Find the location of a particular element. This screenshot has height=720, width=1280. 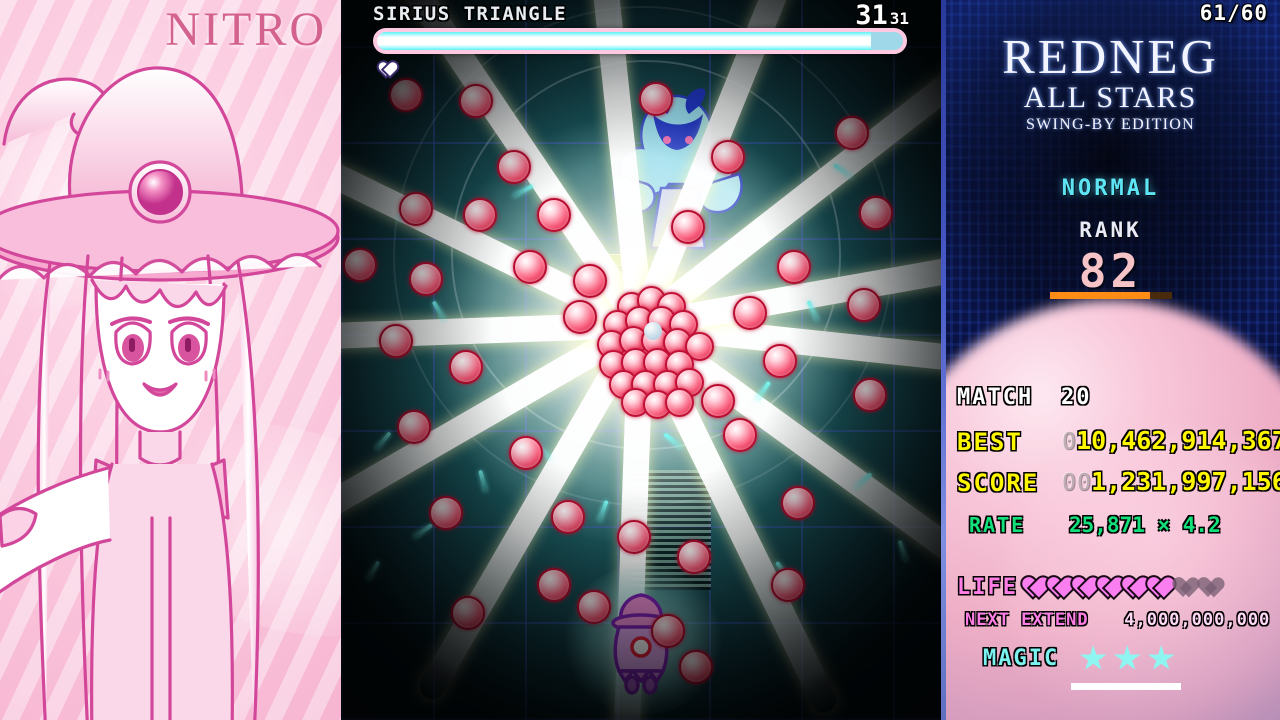

magic-bar is located at coordinates (1126, 686).